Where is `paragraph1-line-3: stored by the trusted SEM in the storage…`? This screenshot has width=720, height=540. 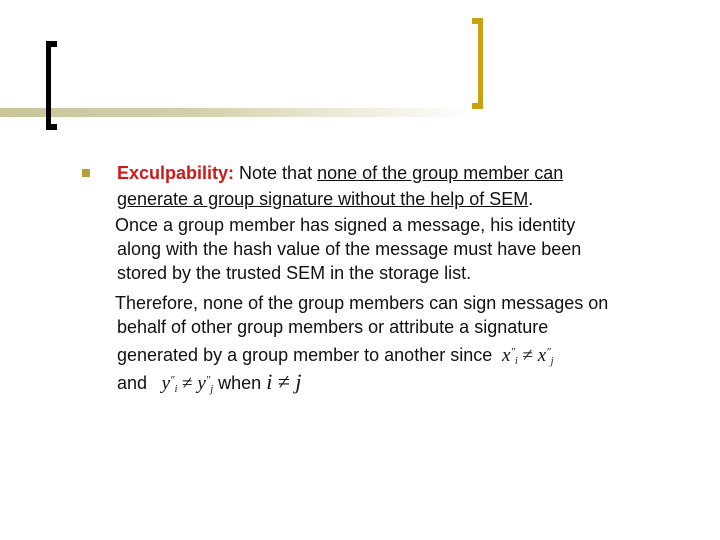
paragraph1-line-3: stored by the trusted SEM in the storage… is located at coordinates (294, 273).